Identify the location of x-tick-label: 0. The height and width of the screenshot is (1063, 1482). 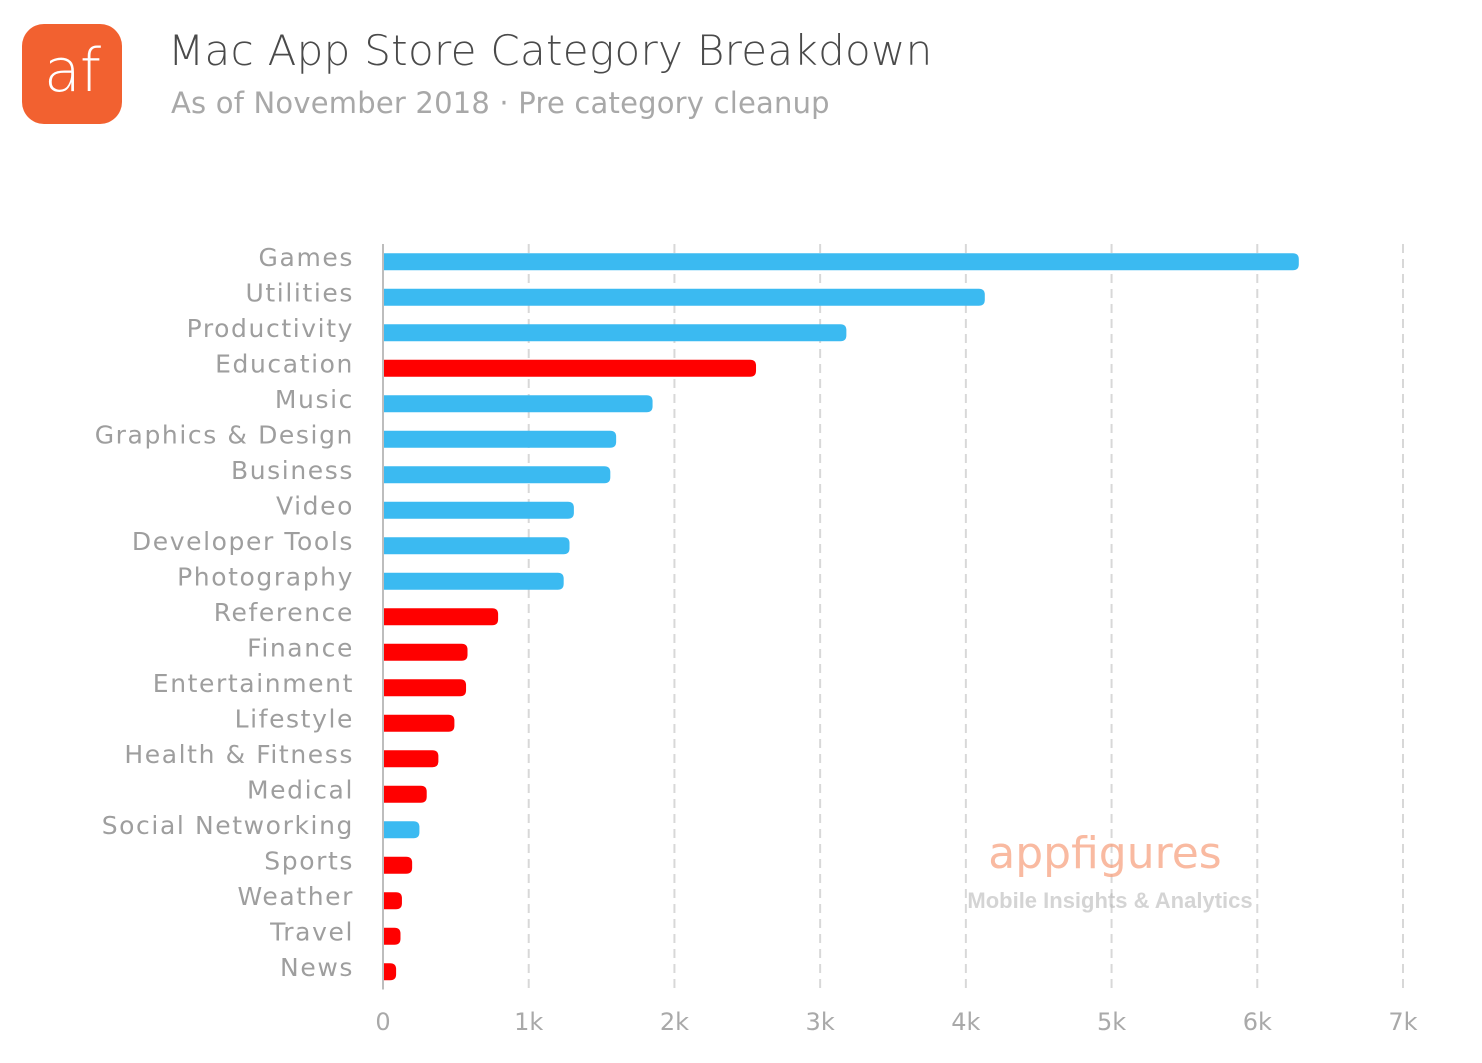
(382, 1022).